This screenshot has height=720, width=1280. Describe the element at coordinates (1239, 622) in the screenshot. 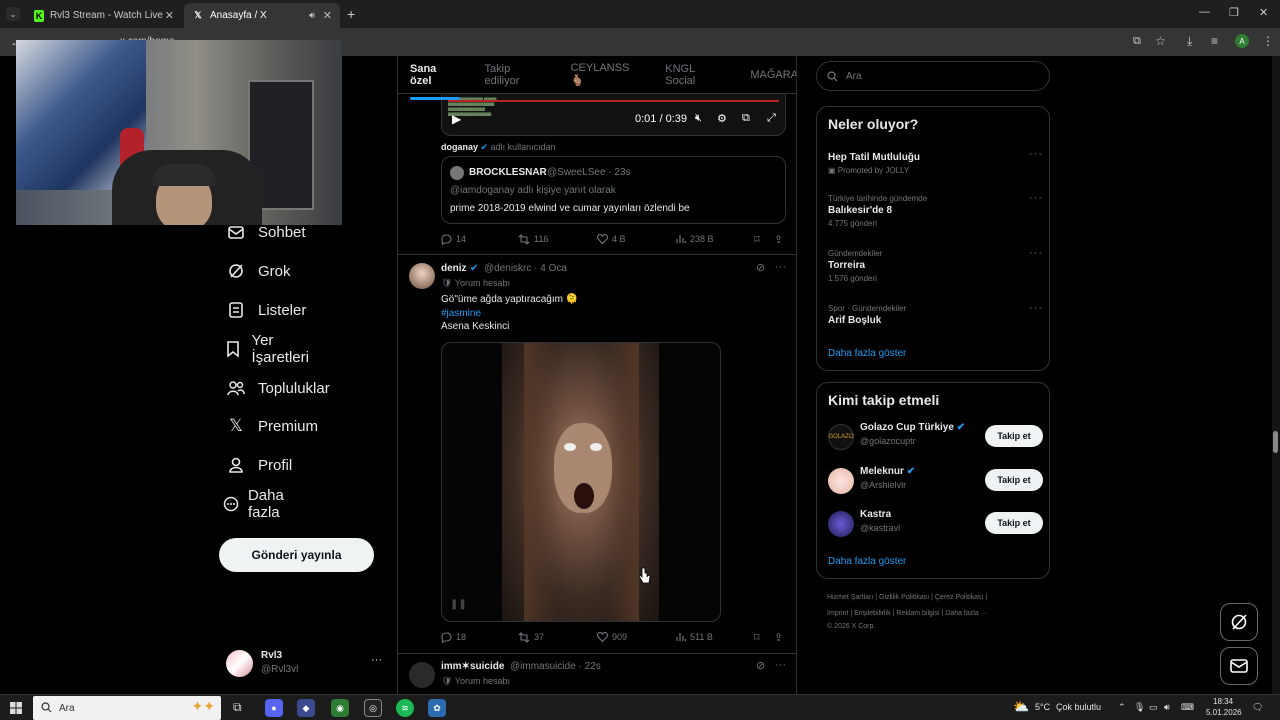

I see `grok-fab-button` at that location.